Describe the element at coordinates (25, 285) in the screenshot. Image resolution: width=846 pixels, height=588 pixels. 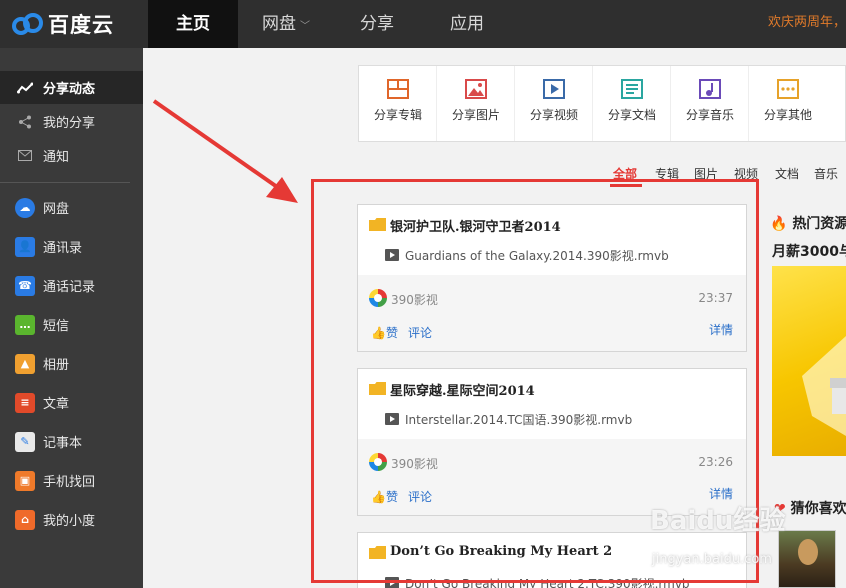
I see `phone-icon: ☎` at that location.